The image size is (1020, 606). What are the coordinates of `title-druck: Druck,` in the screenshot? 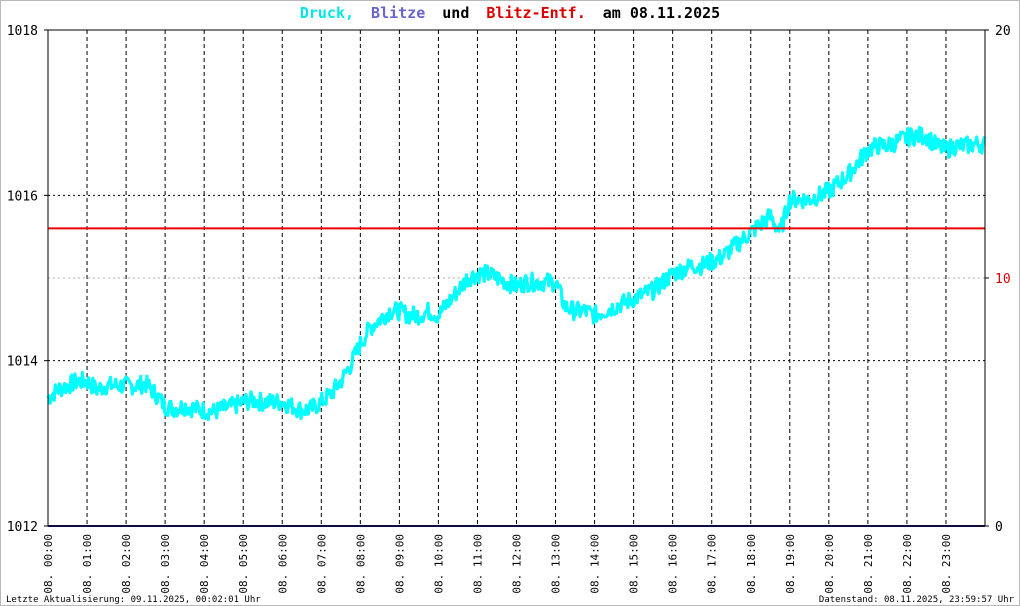 It's located at (327, 13).